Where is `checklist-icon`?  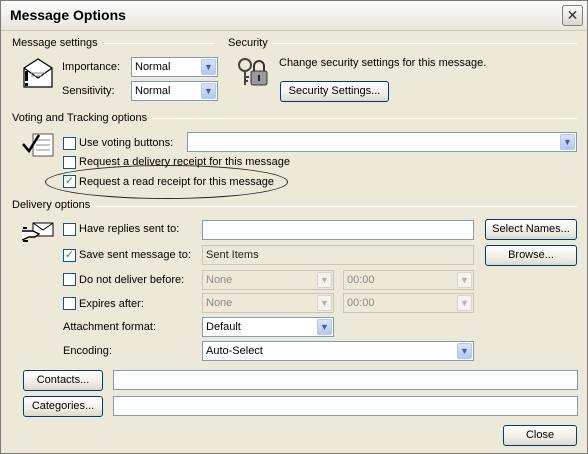
checklist-icon is located at coordinates (38, 145).